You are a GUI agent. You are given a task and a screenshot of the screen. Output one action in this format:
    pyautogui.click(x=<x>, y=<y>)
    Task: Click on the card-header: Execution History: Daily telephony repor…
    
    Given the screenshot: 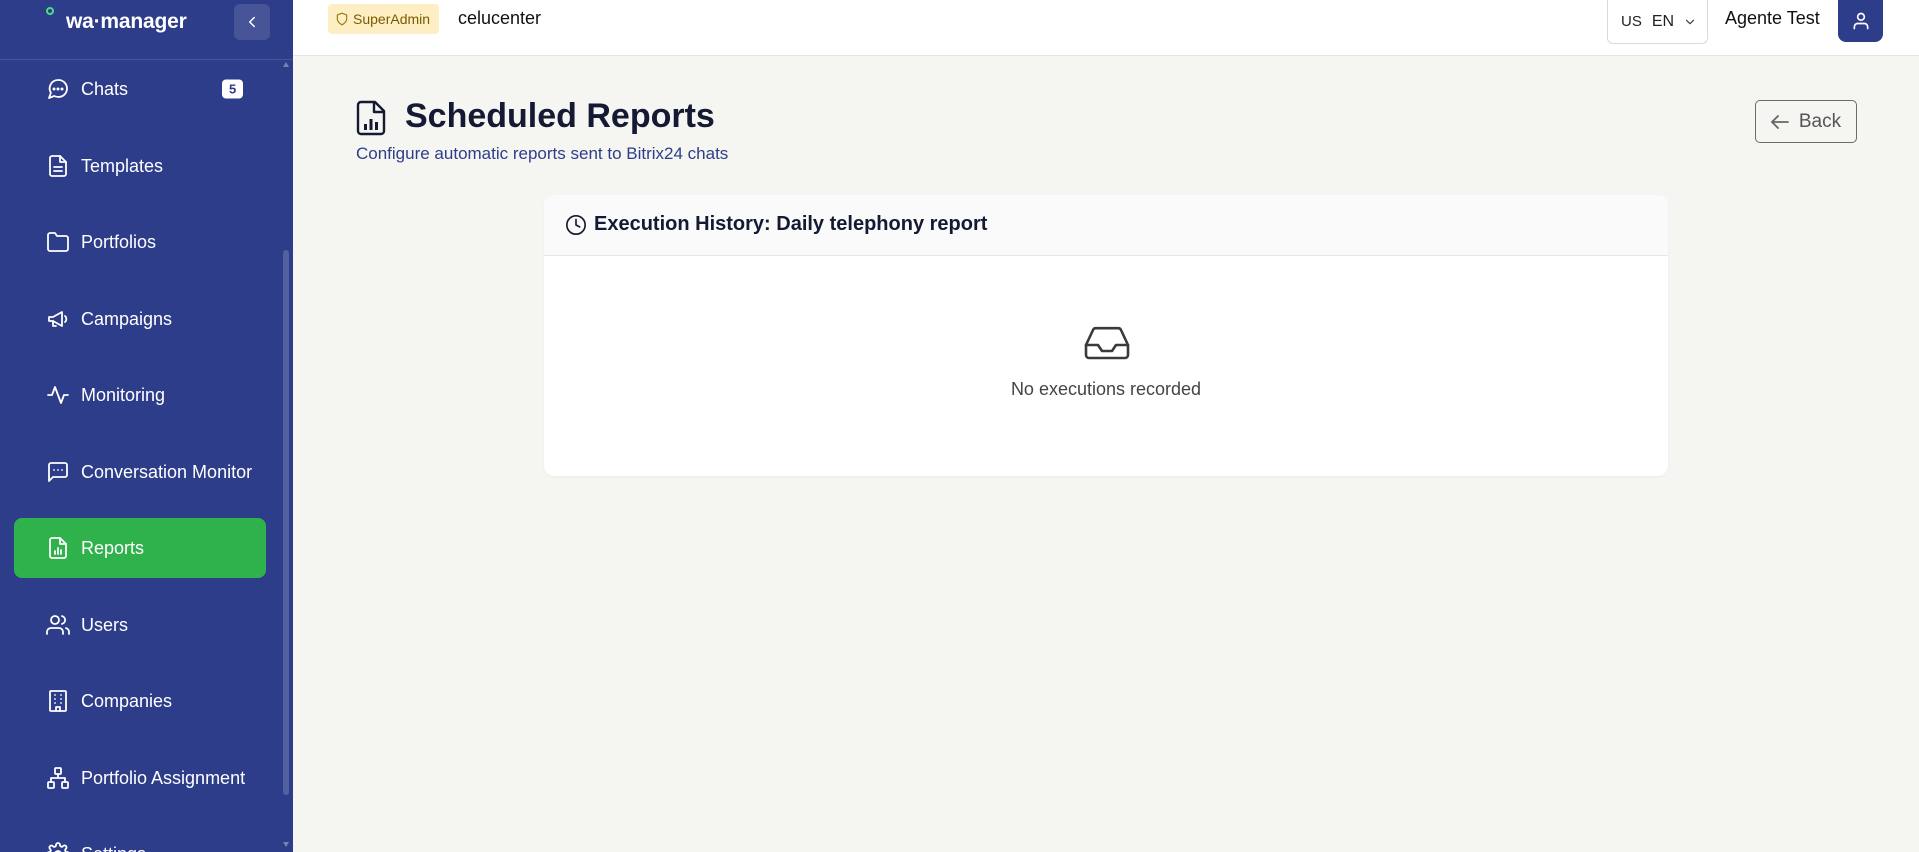 What is the action you would take?
    pyautogui.click(x=1106, y=225)
    